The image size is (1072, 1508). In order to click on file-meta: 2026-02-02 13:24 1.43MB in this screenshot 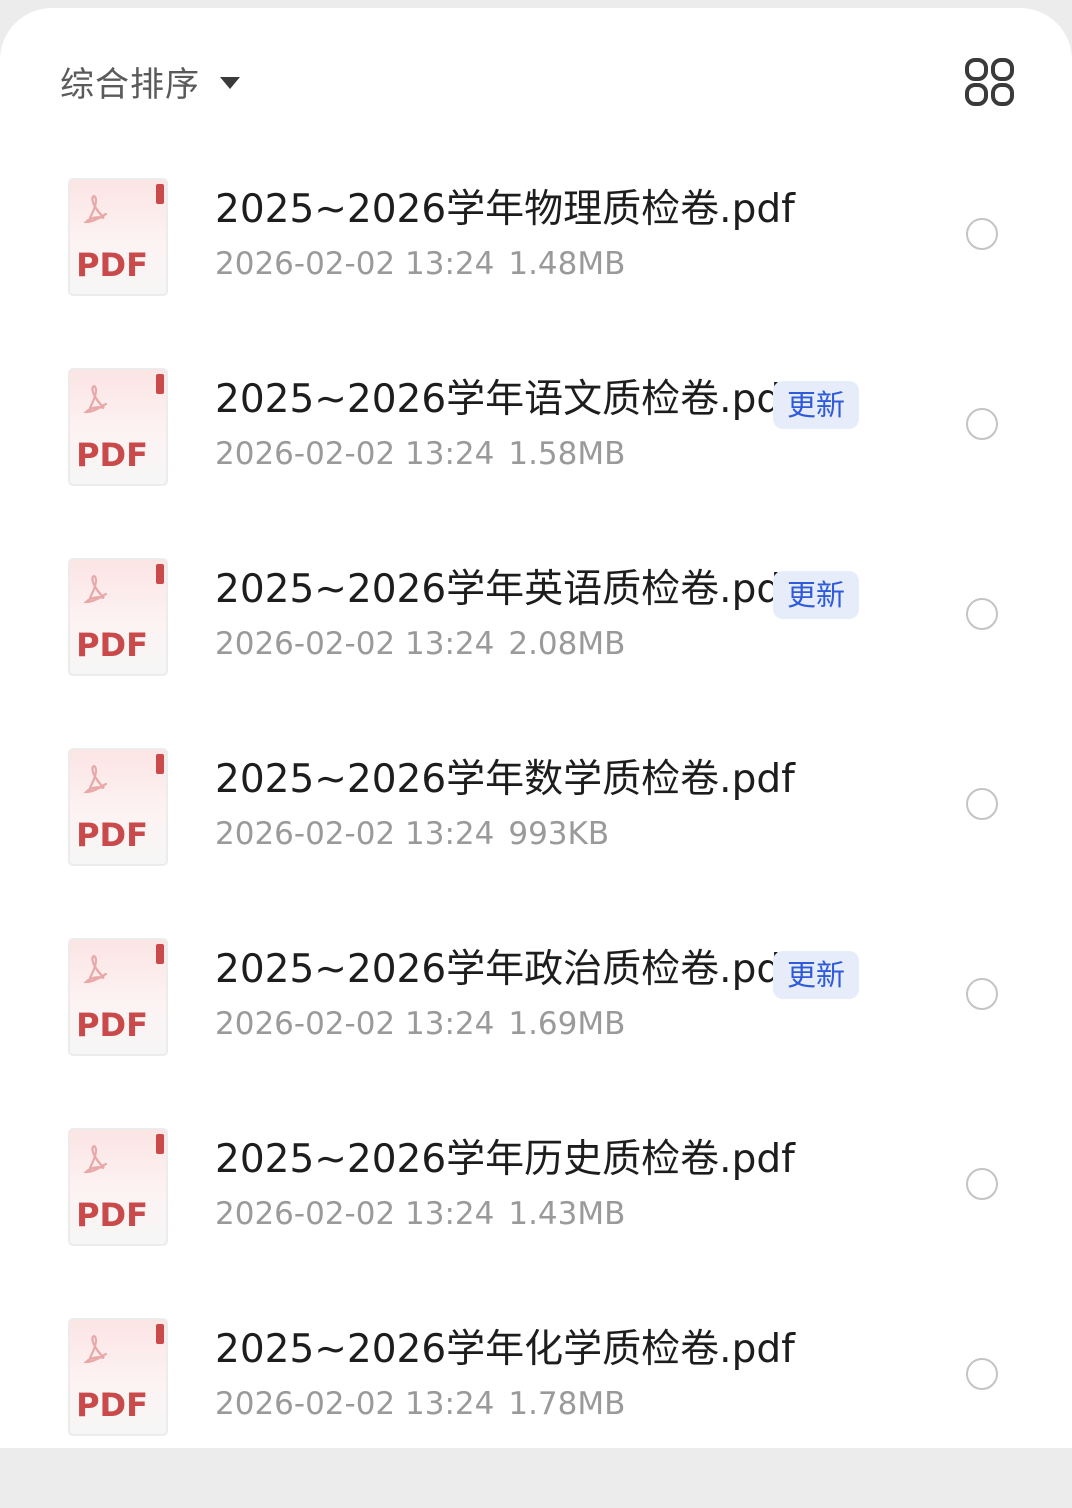, I will do `click(420, 1214)`.